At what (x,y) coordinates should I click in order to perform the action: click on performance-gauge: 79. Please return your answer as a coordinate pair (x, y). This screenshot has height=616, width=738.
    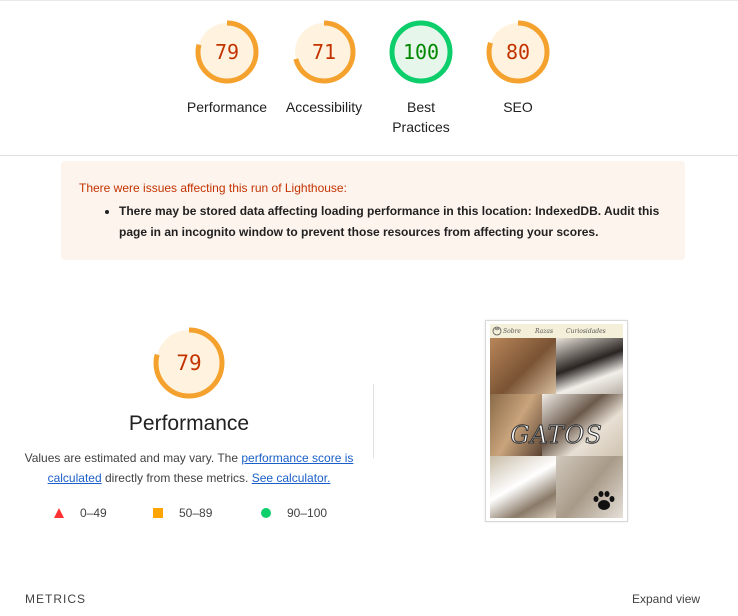
    Looking at the image, I should click on (189, 363).